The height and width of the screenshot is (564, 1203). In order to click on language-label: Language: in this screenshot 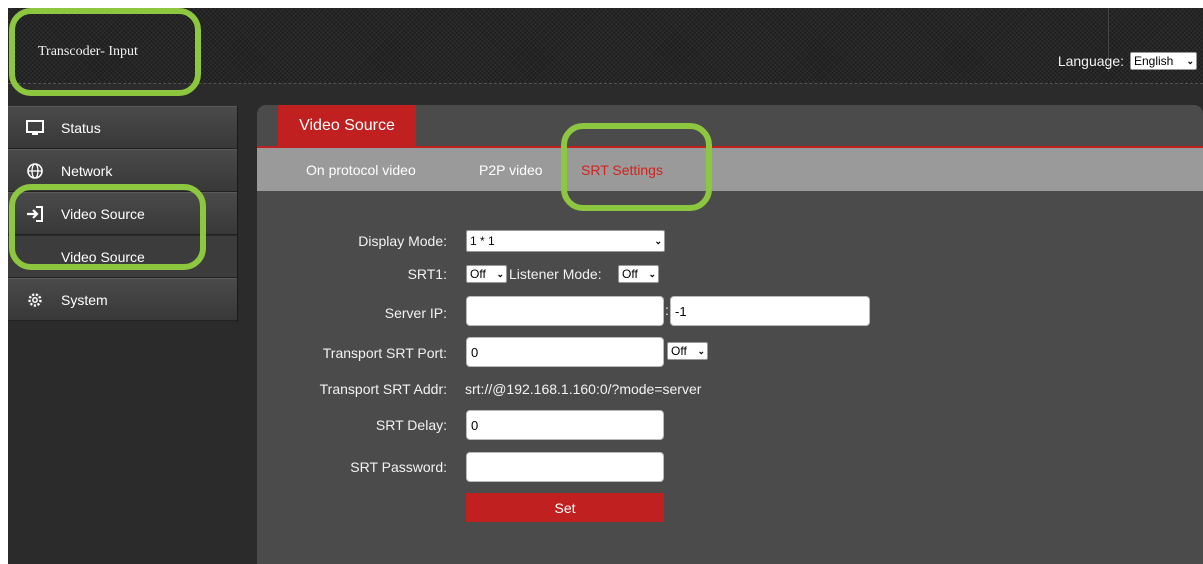, I will do `click(1090, 61)`.